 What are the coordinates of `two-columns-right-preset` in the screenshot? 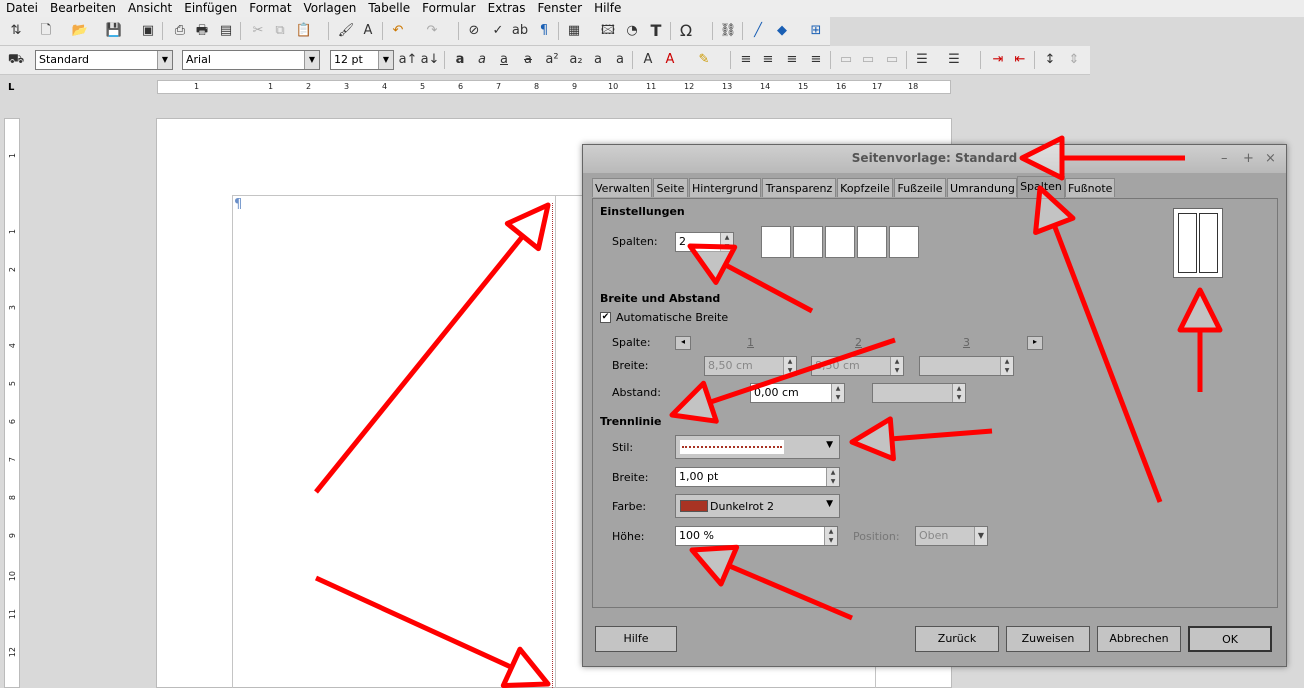 It's located at (904, 242).